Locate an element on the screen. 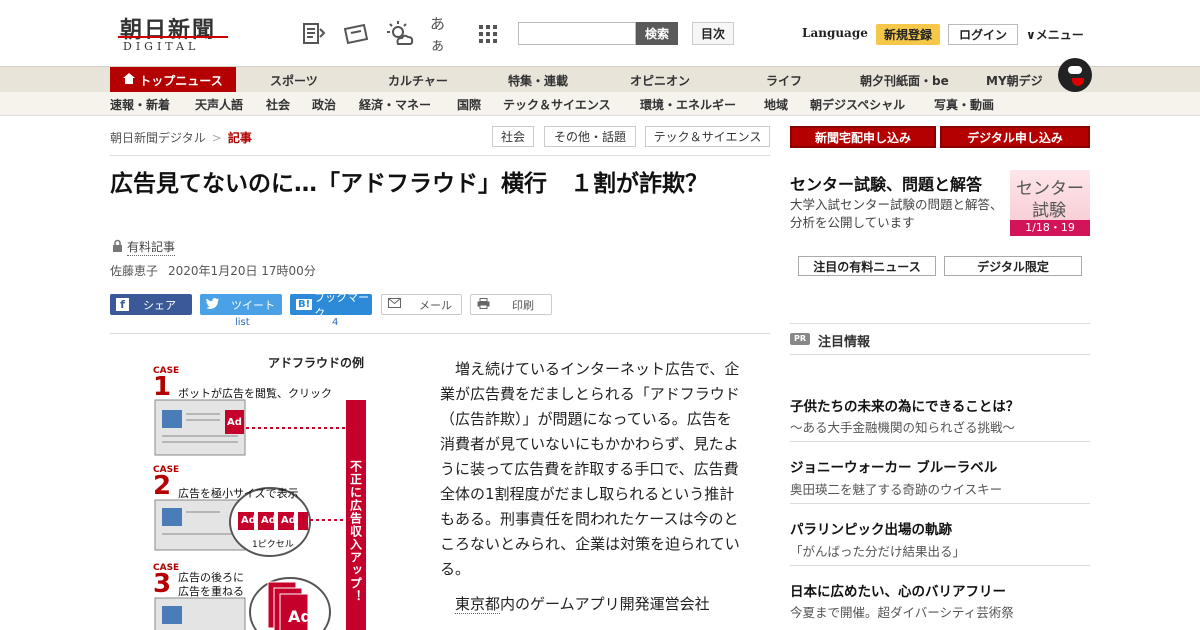  nav2-politics: 政治 is located at coordinates (324, 104).